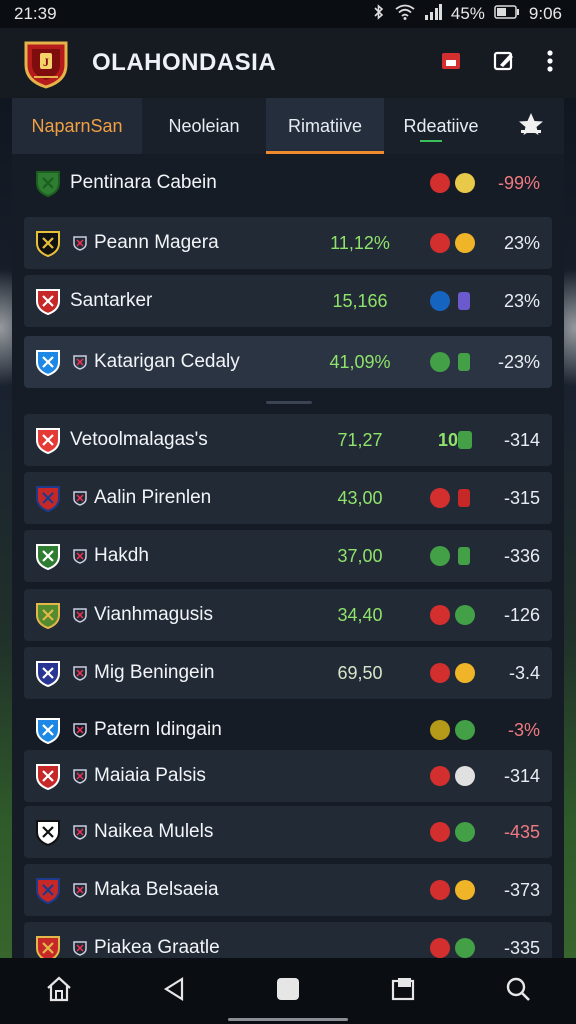 The height and width of the screenshot is (1024, 576). What do you see at coordinates (289, 402) in the screenshot?
I see `section-divider` at bounding box center [289, 402].